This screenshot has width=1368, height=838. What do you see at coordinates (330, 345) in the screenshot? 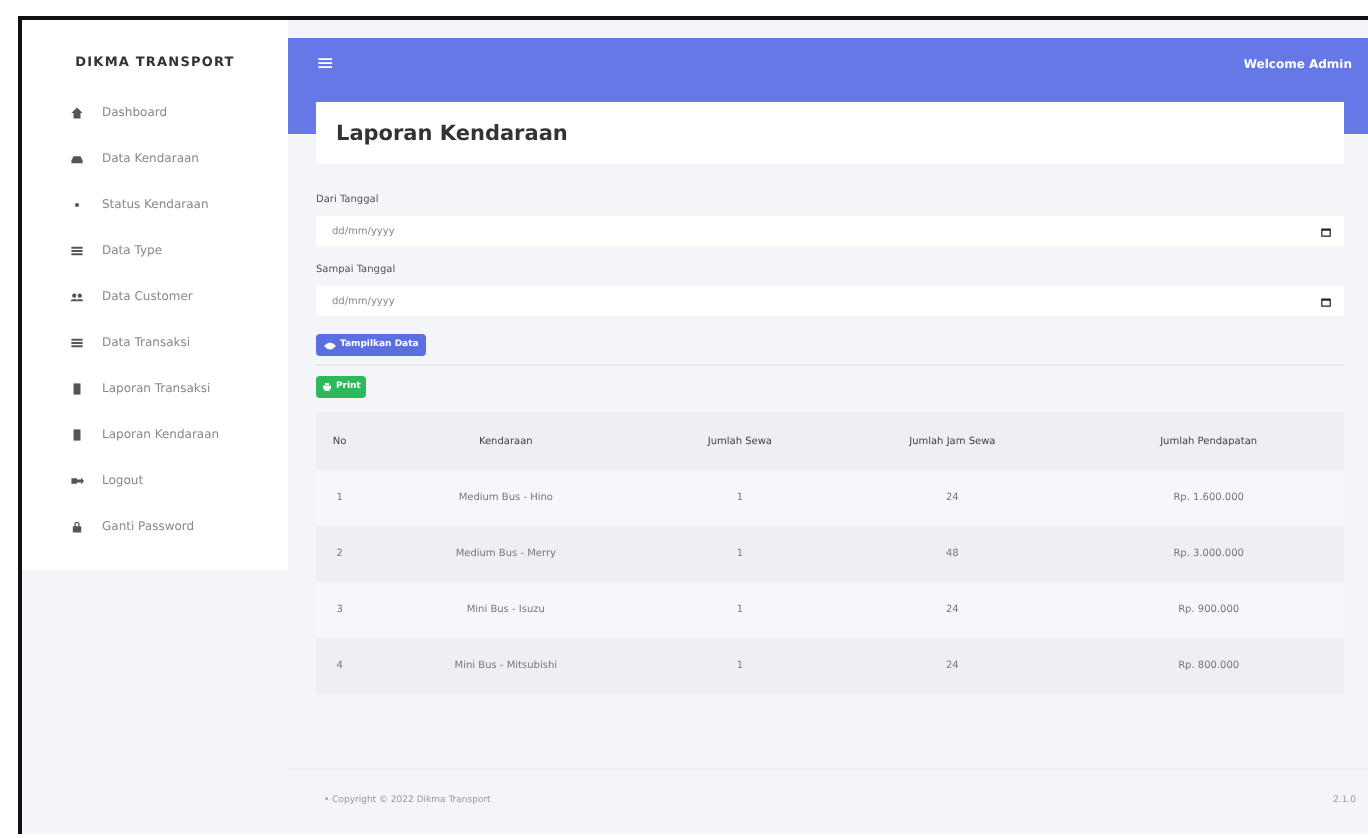
I see `eye-icon` at bounding box center [330, 345].